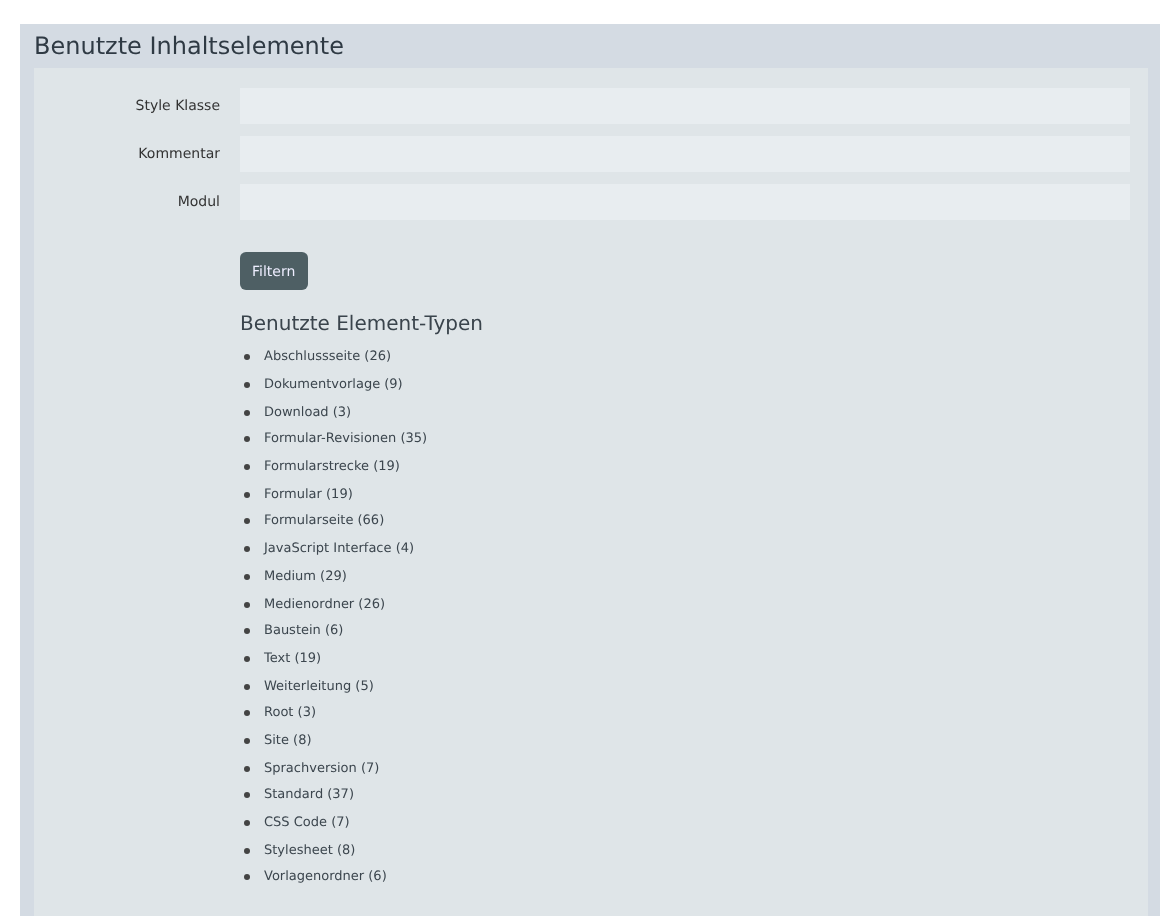  I want to click on panel-title: Benutzte Inhaltselemente, so click(190, 47).